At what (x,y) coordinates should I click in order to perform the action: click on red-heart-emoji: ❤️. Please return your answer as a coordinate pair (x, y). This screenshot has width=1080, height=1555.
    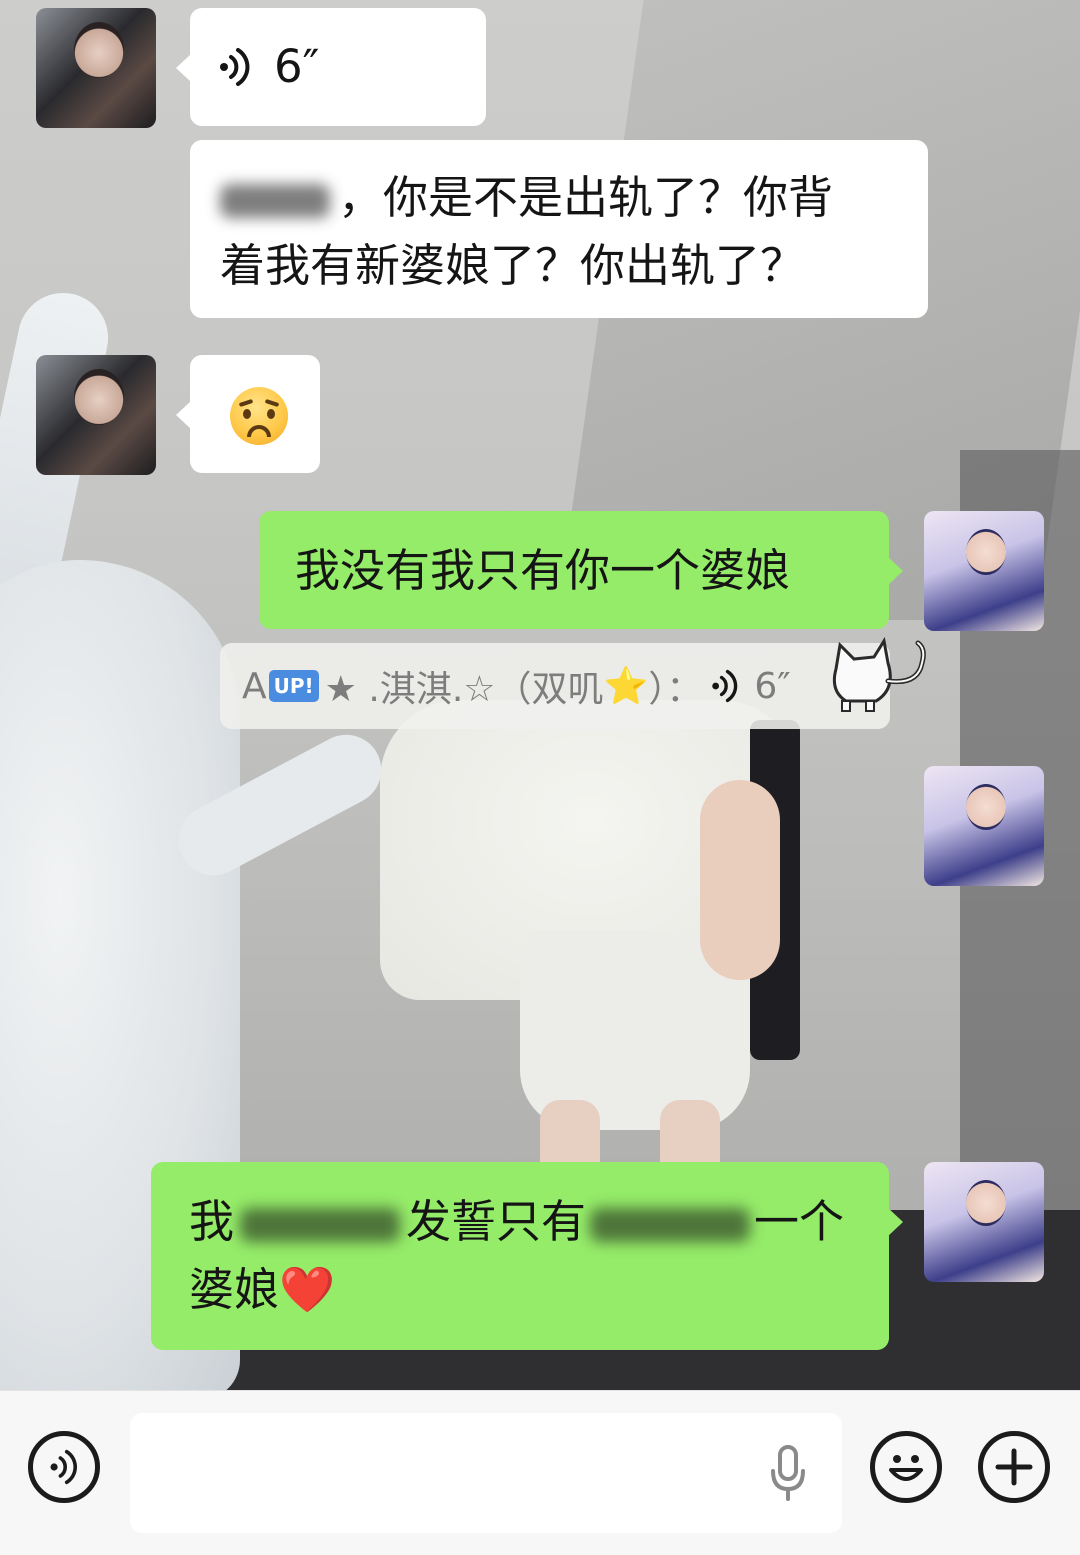
    Looking at the image, I should click on (307, 1289).